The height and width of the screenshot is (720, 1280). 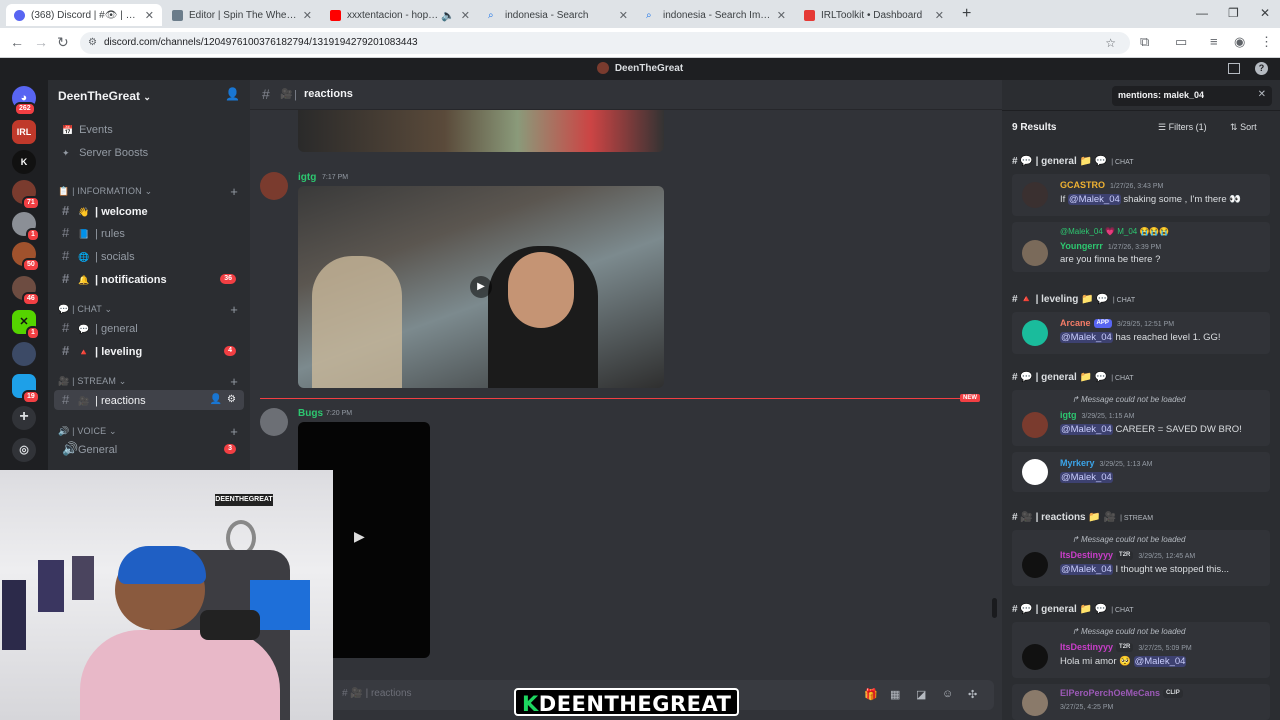 I want to click on youtube-favicon-icon, so click(x=335, y=15).